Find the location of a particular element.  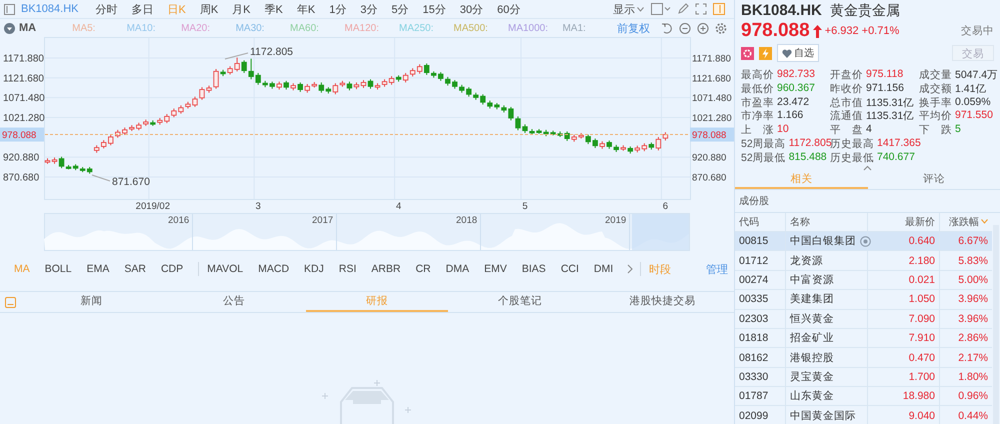

table-cell-text: 03330 is located at coordinates (754, 376).